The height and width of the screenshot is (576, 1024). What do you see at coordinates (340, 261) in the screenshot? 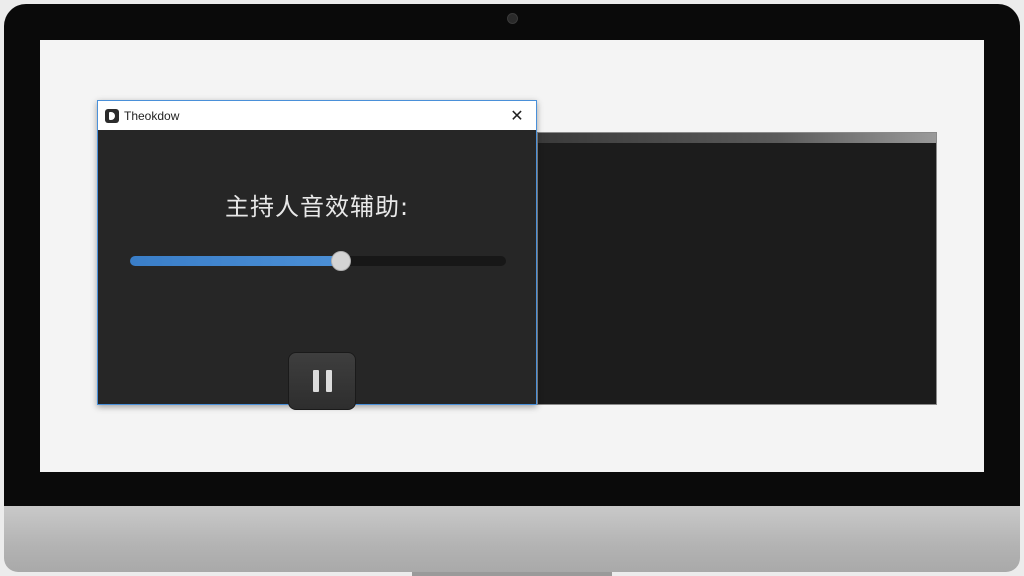
I see `slider-thumb` at bounding box center [340, 261].